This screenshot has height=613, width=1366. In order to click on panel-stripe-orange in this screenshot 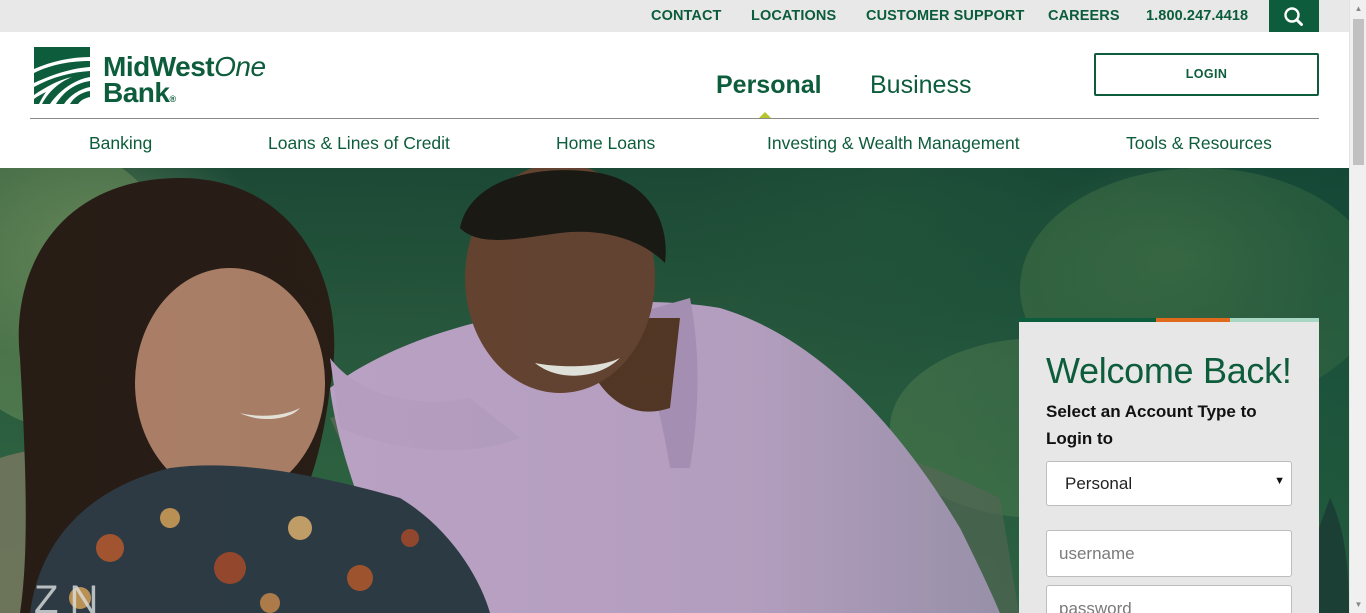, I will do `click(1193, 320)`.